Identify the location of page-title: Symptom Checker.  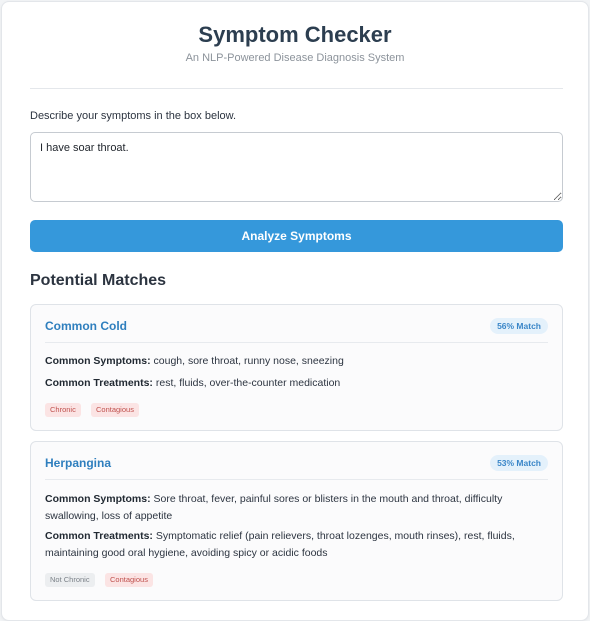
(295, 34).